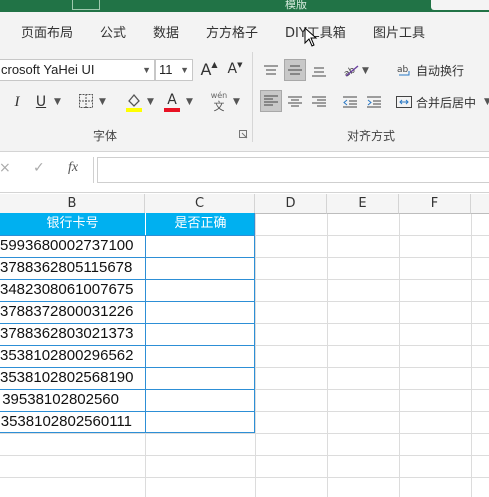 This screenshot has width=489, height=497. I want to click on decrease-indent-icon, so click(350, 102).